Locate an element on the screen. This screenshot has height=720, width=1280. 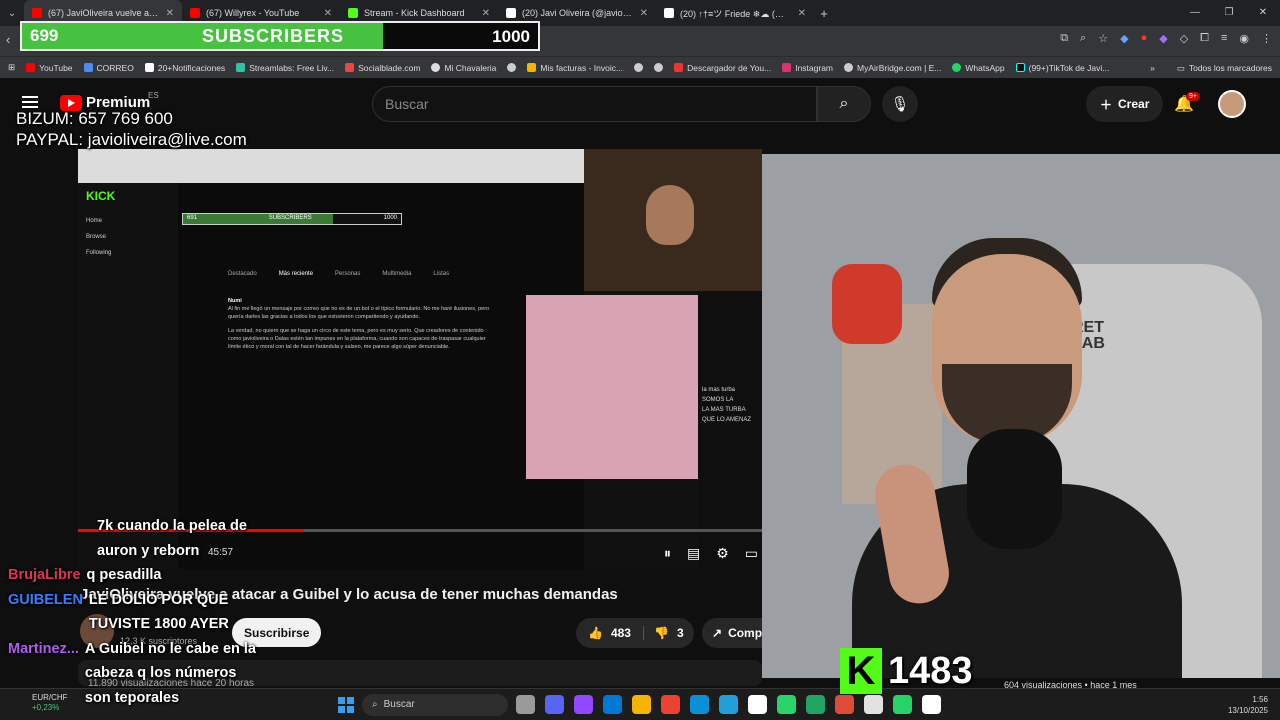
search-button: ⌕ is located at coordinates (844, 104).